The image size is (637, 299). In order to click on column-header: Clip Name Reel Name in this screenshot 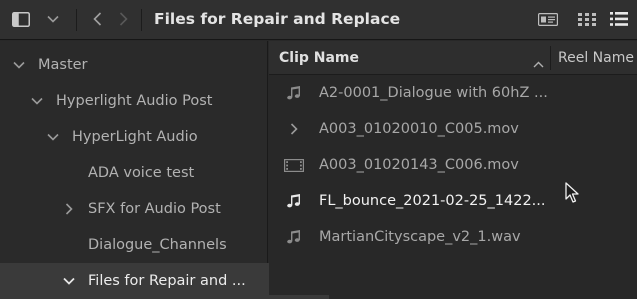, I will do `click(453, 58)`.